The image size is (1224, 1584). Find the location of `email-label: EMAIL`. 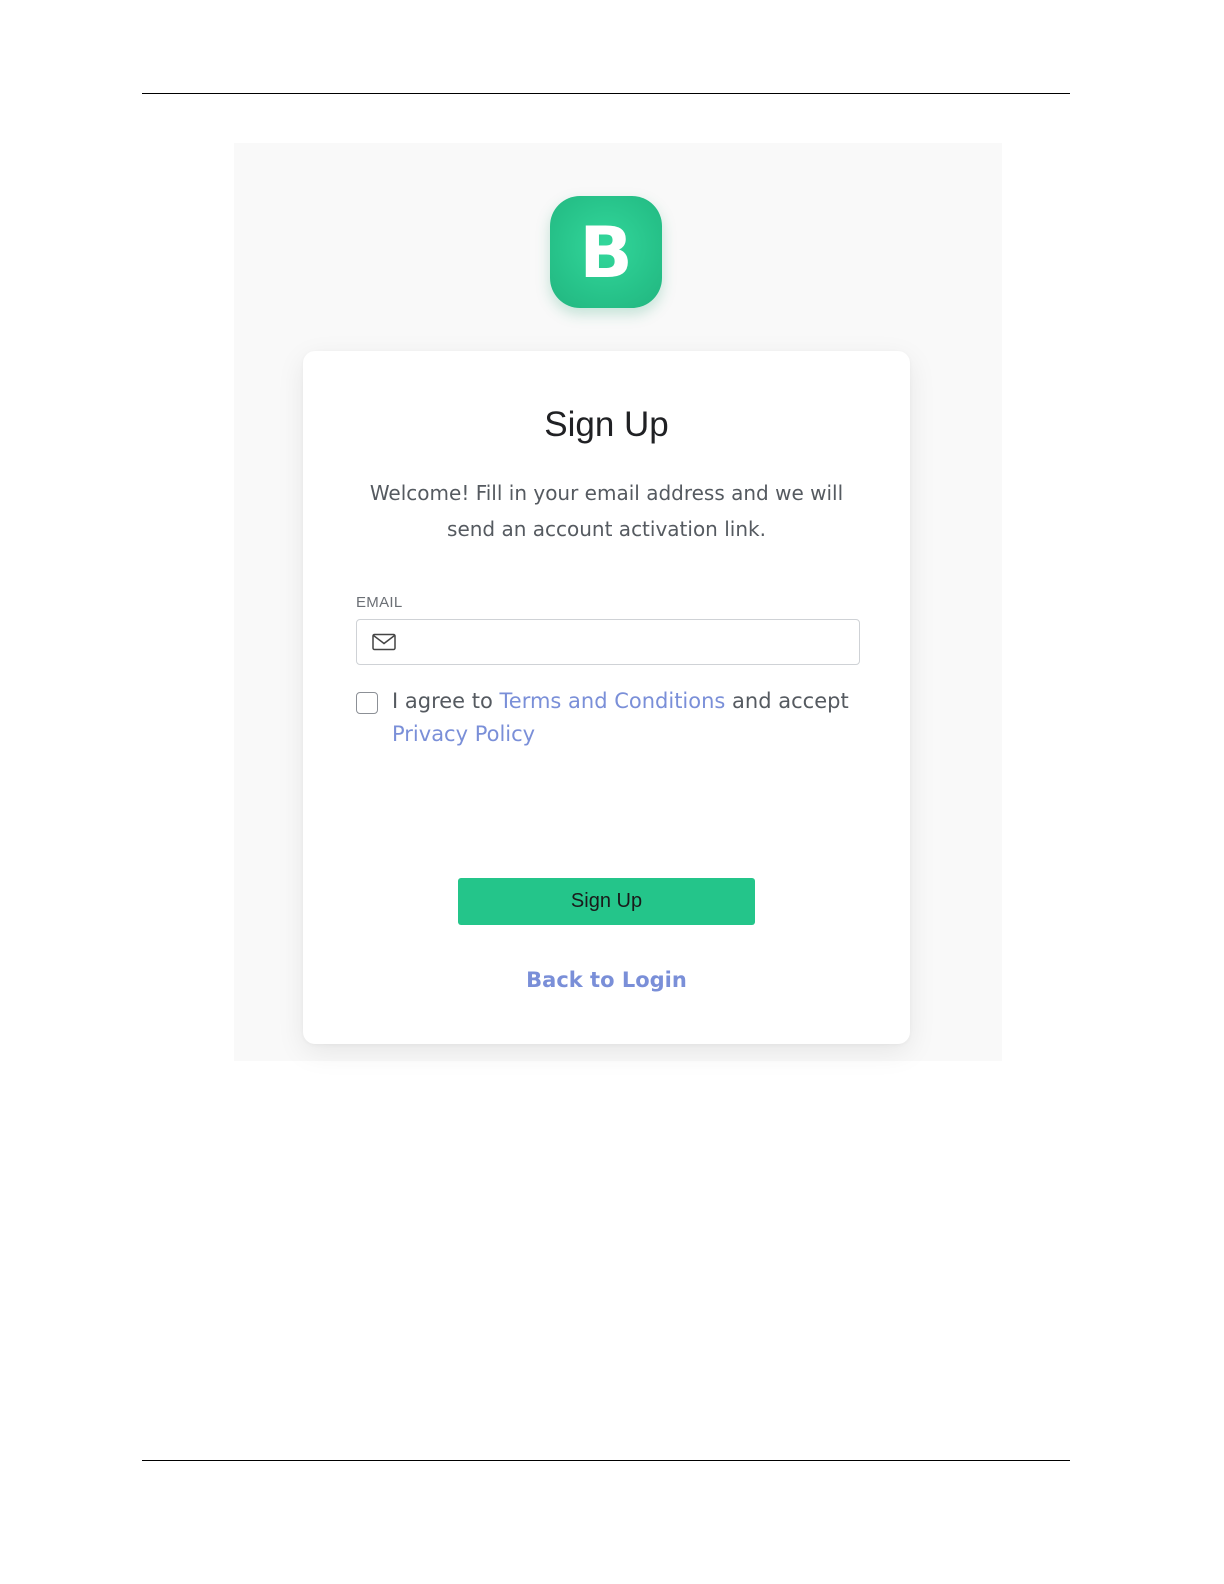

email-label: EMAIL is located at coordinates (379, 602).